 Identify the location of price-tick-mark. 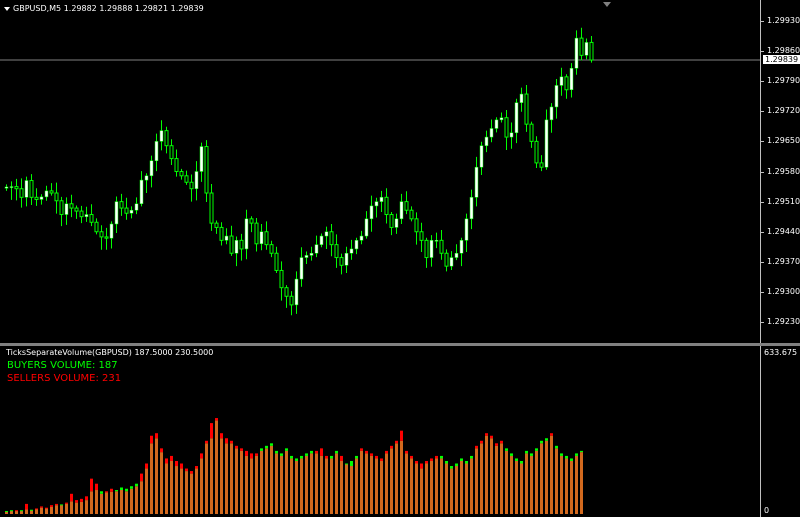
(762, 172).